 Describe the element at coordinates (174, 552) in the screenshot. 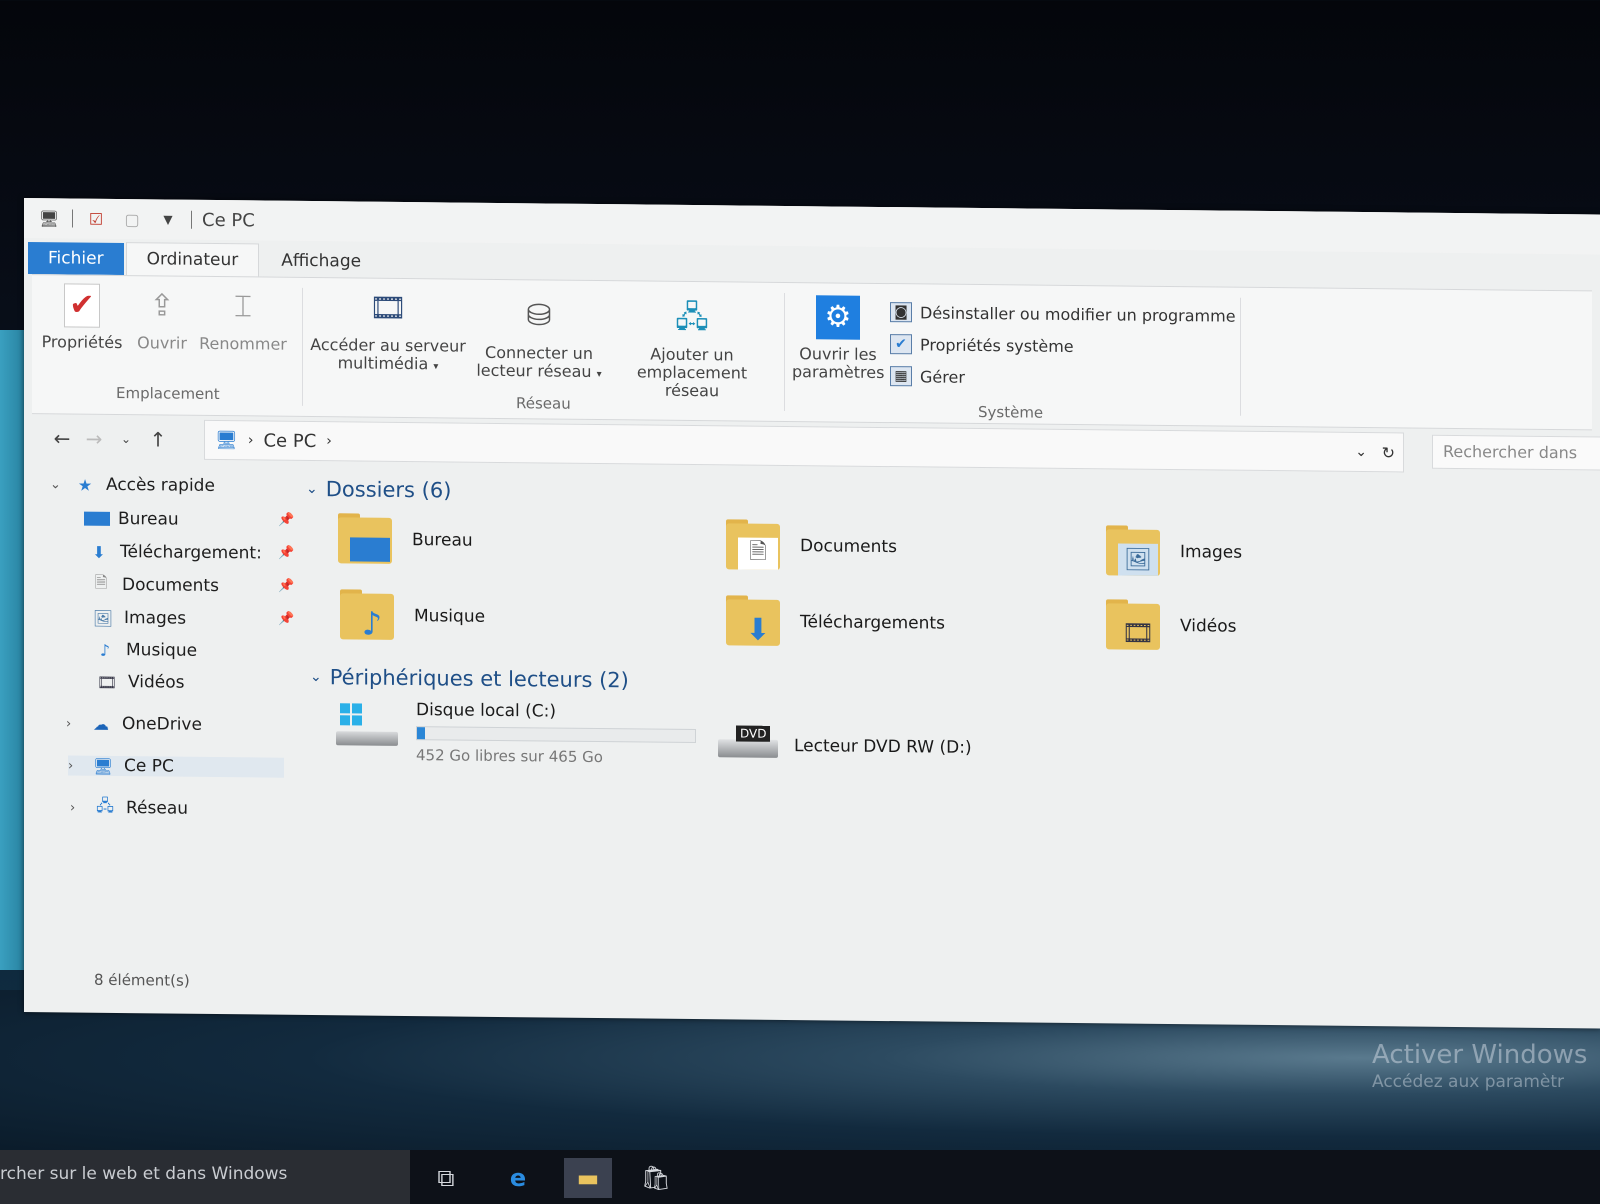

I see `nav-telechargements: ⬇ Téléchargement:` at that location.